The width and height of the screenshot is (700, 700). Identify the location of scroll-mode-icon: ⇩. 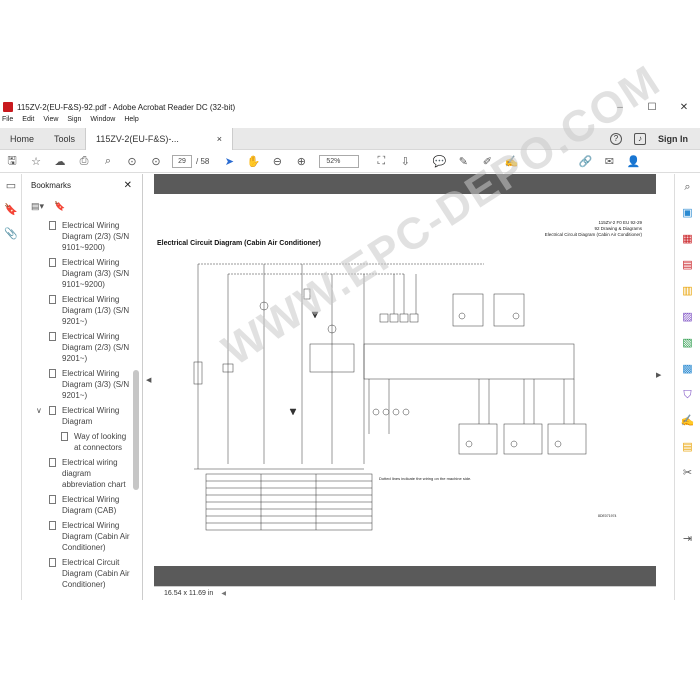
(405, 161).